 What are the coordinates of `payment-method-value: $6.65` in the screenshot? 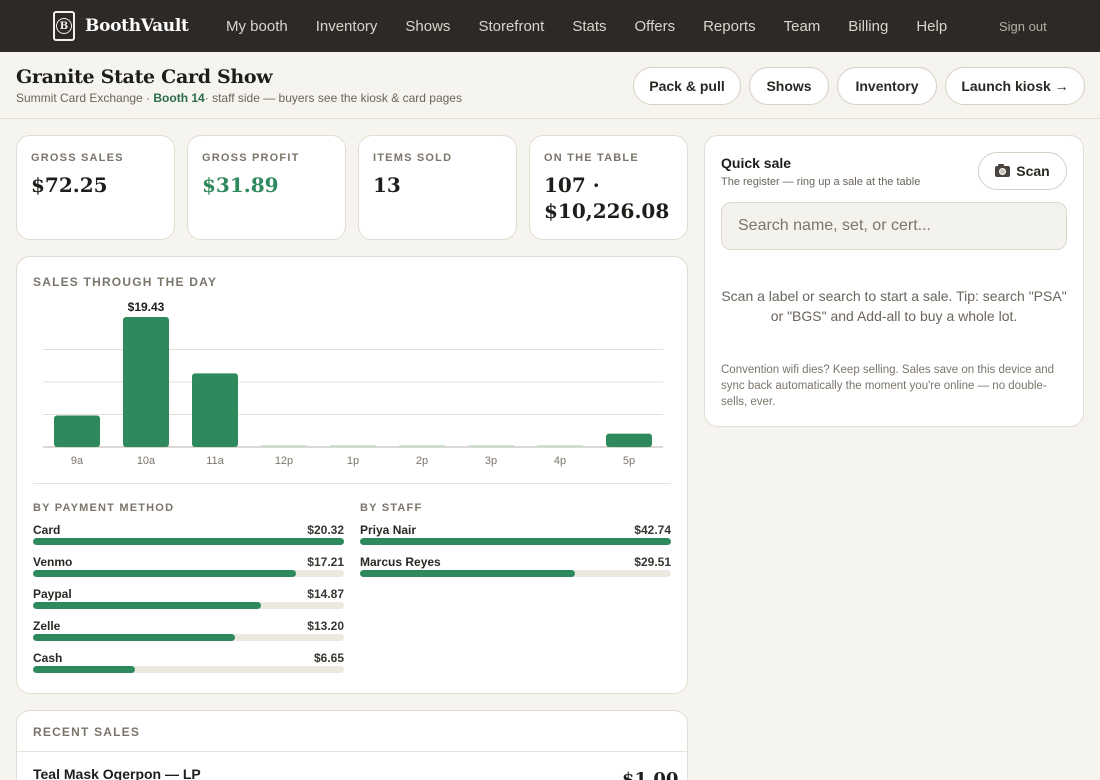 It's located at (328, 658).